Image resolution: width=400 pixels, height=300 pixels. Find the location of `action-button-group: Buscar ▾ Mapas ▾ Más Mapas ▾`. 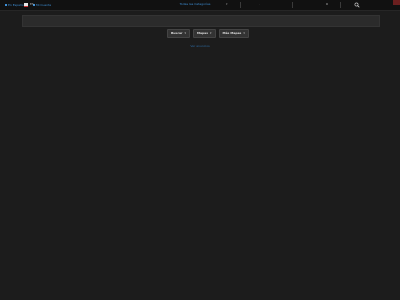

action-button-group: Buscar ▾ Mapas ▾ Más Mapas ▾ is located at coordinates (208, 33).